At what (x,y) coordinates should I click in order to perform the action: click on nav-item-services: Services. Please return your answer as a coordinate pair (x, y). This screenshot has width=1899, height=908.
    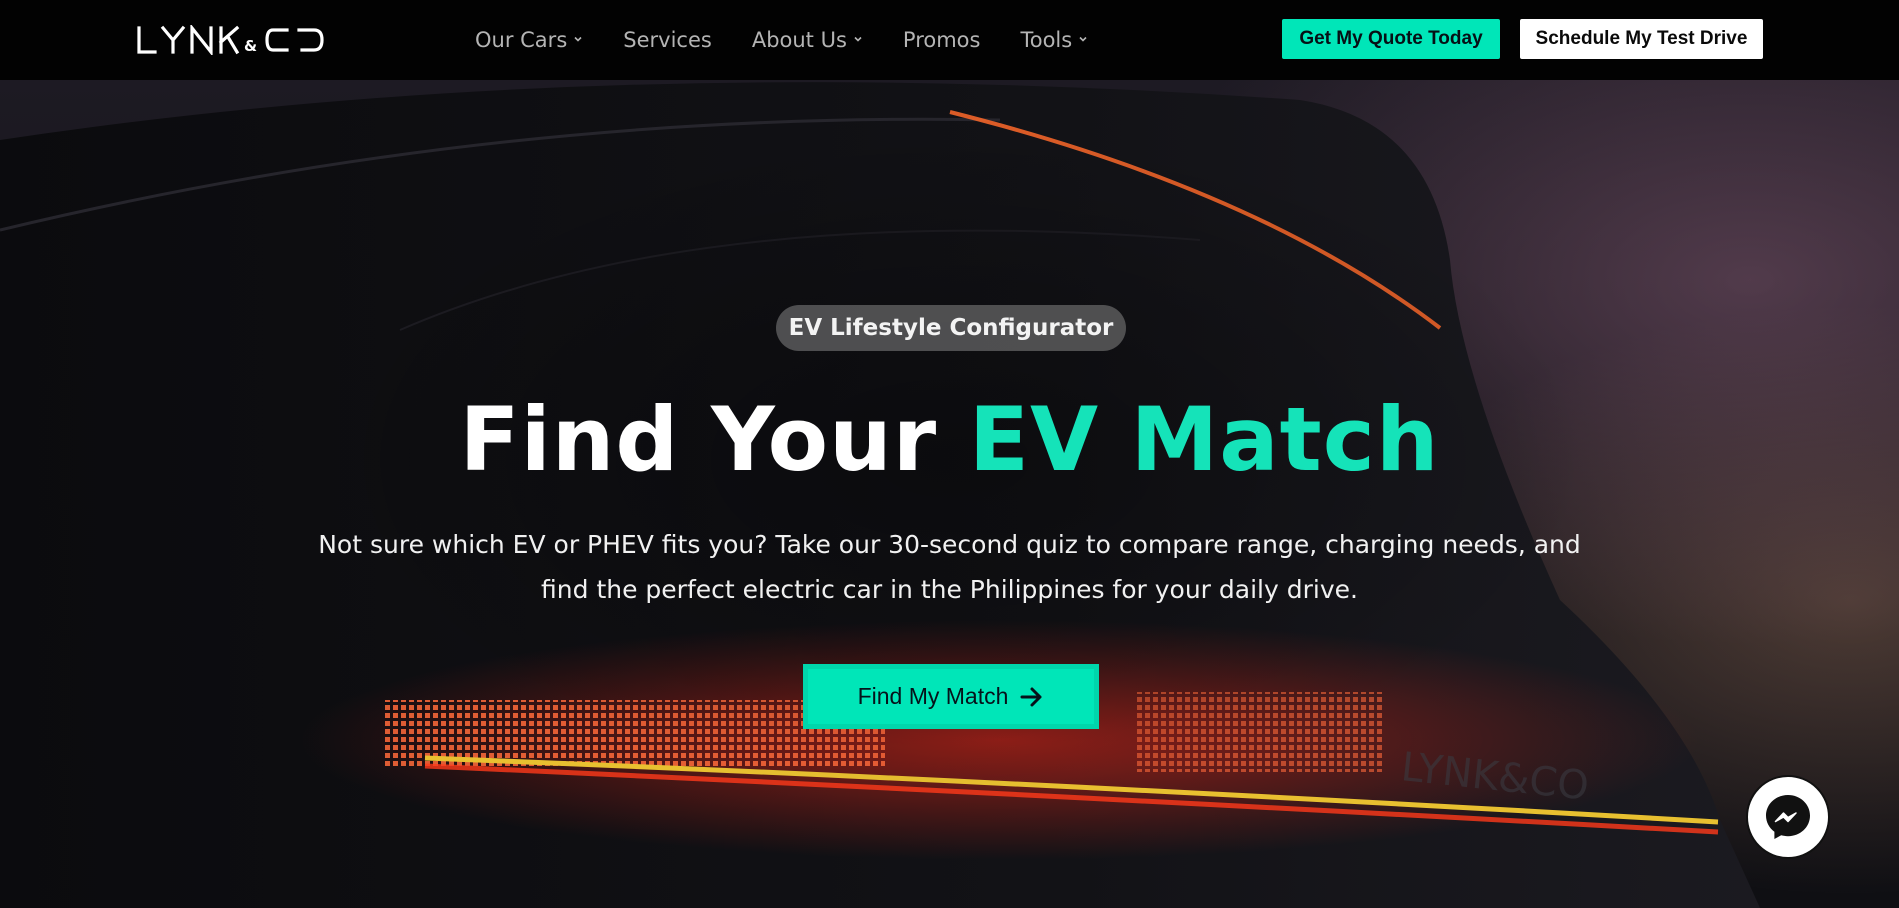
    Looking at the image, I should click on (667, 40).